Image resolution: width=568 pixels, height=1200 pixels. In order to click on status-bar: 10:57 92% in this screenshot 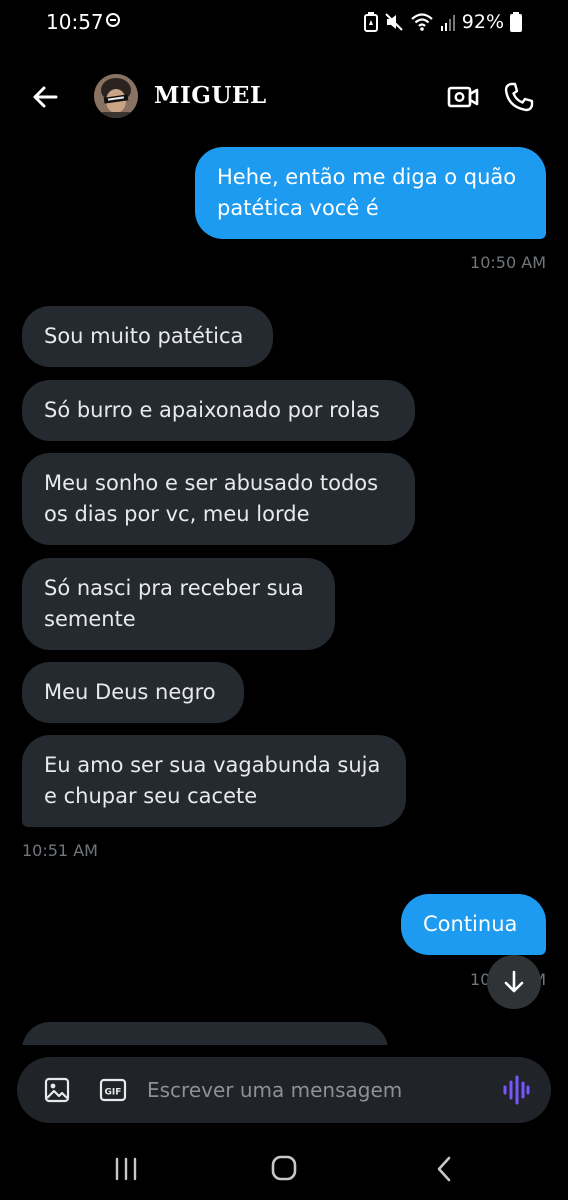, I will do `click(284, 22)`.